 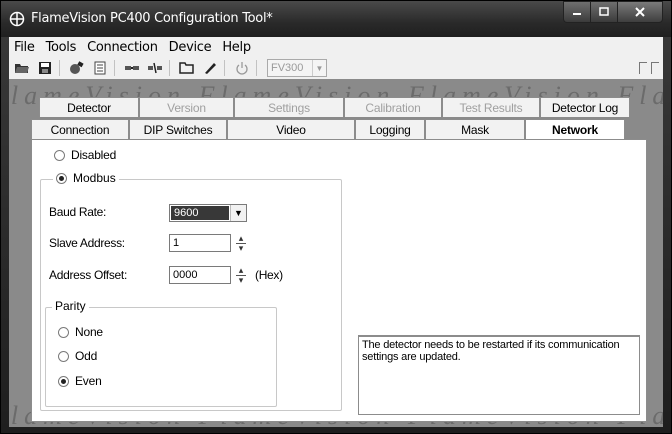 I want to click on close-button, so click(x=640, y=12).